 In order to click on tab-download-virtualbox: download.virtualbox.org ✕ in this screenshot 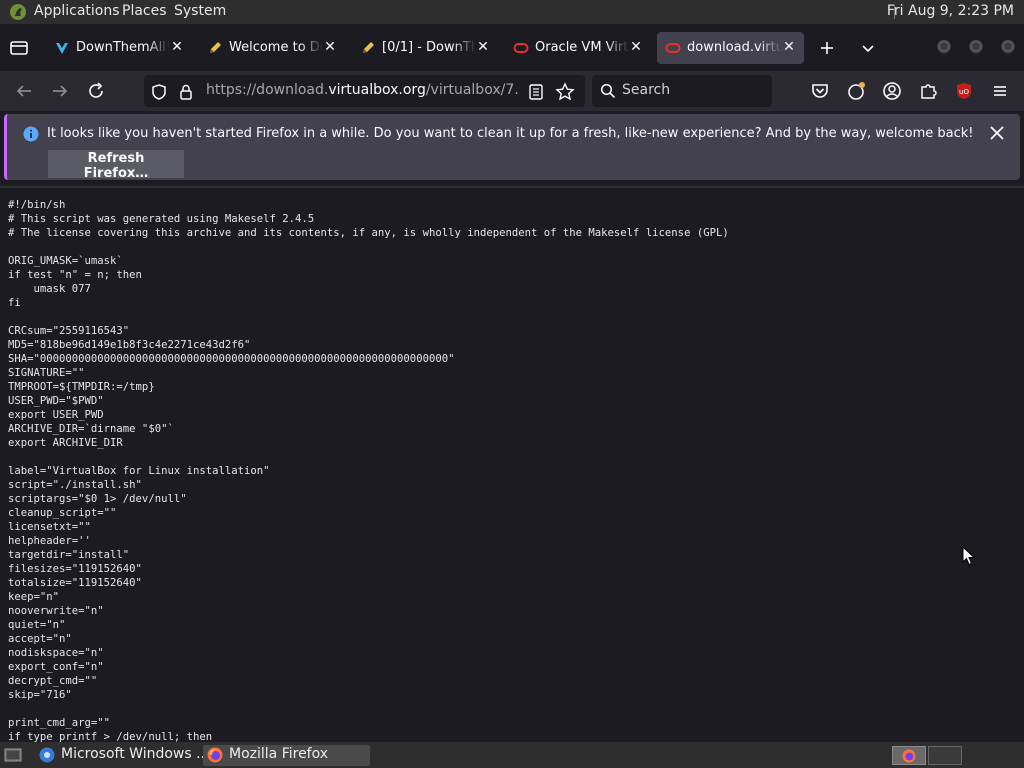, I will do `click(730, 48)`.